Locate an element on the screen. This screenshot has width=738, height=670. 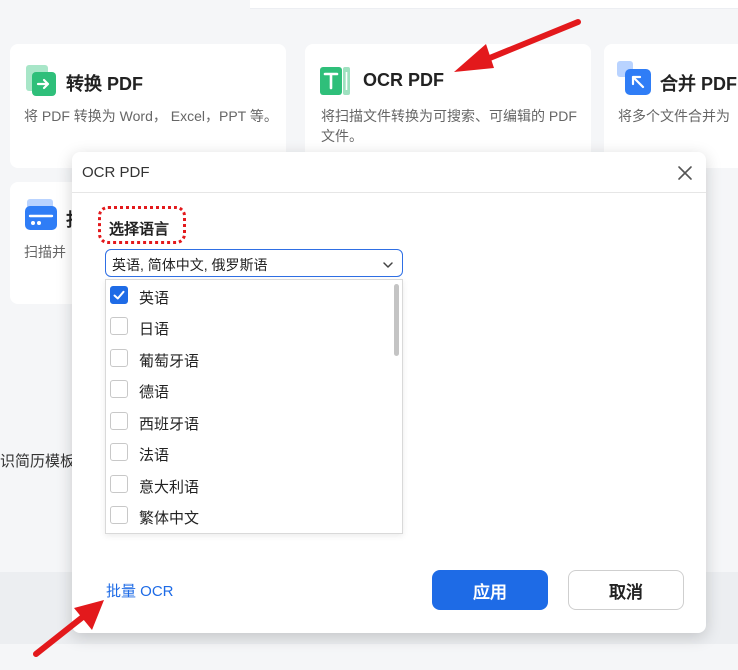
language-option-japanese: 日语 is located at coordinates (249, 326).